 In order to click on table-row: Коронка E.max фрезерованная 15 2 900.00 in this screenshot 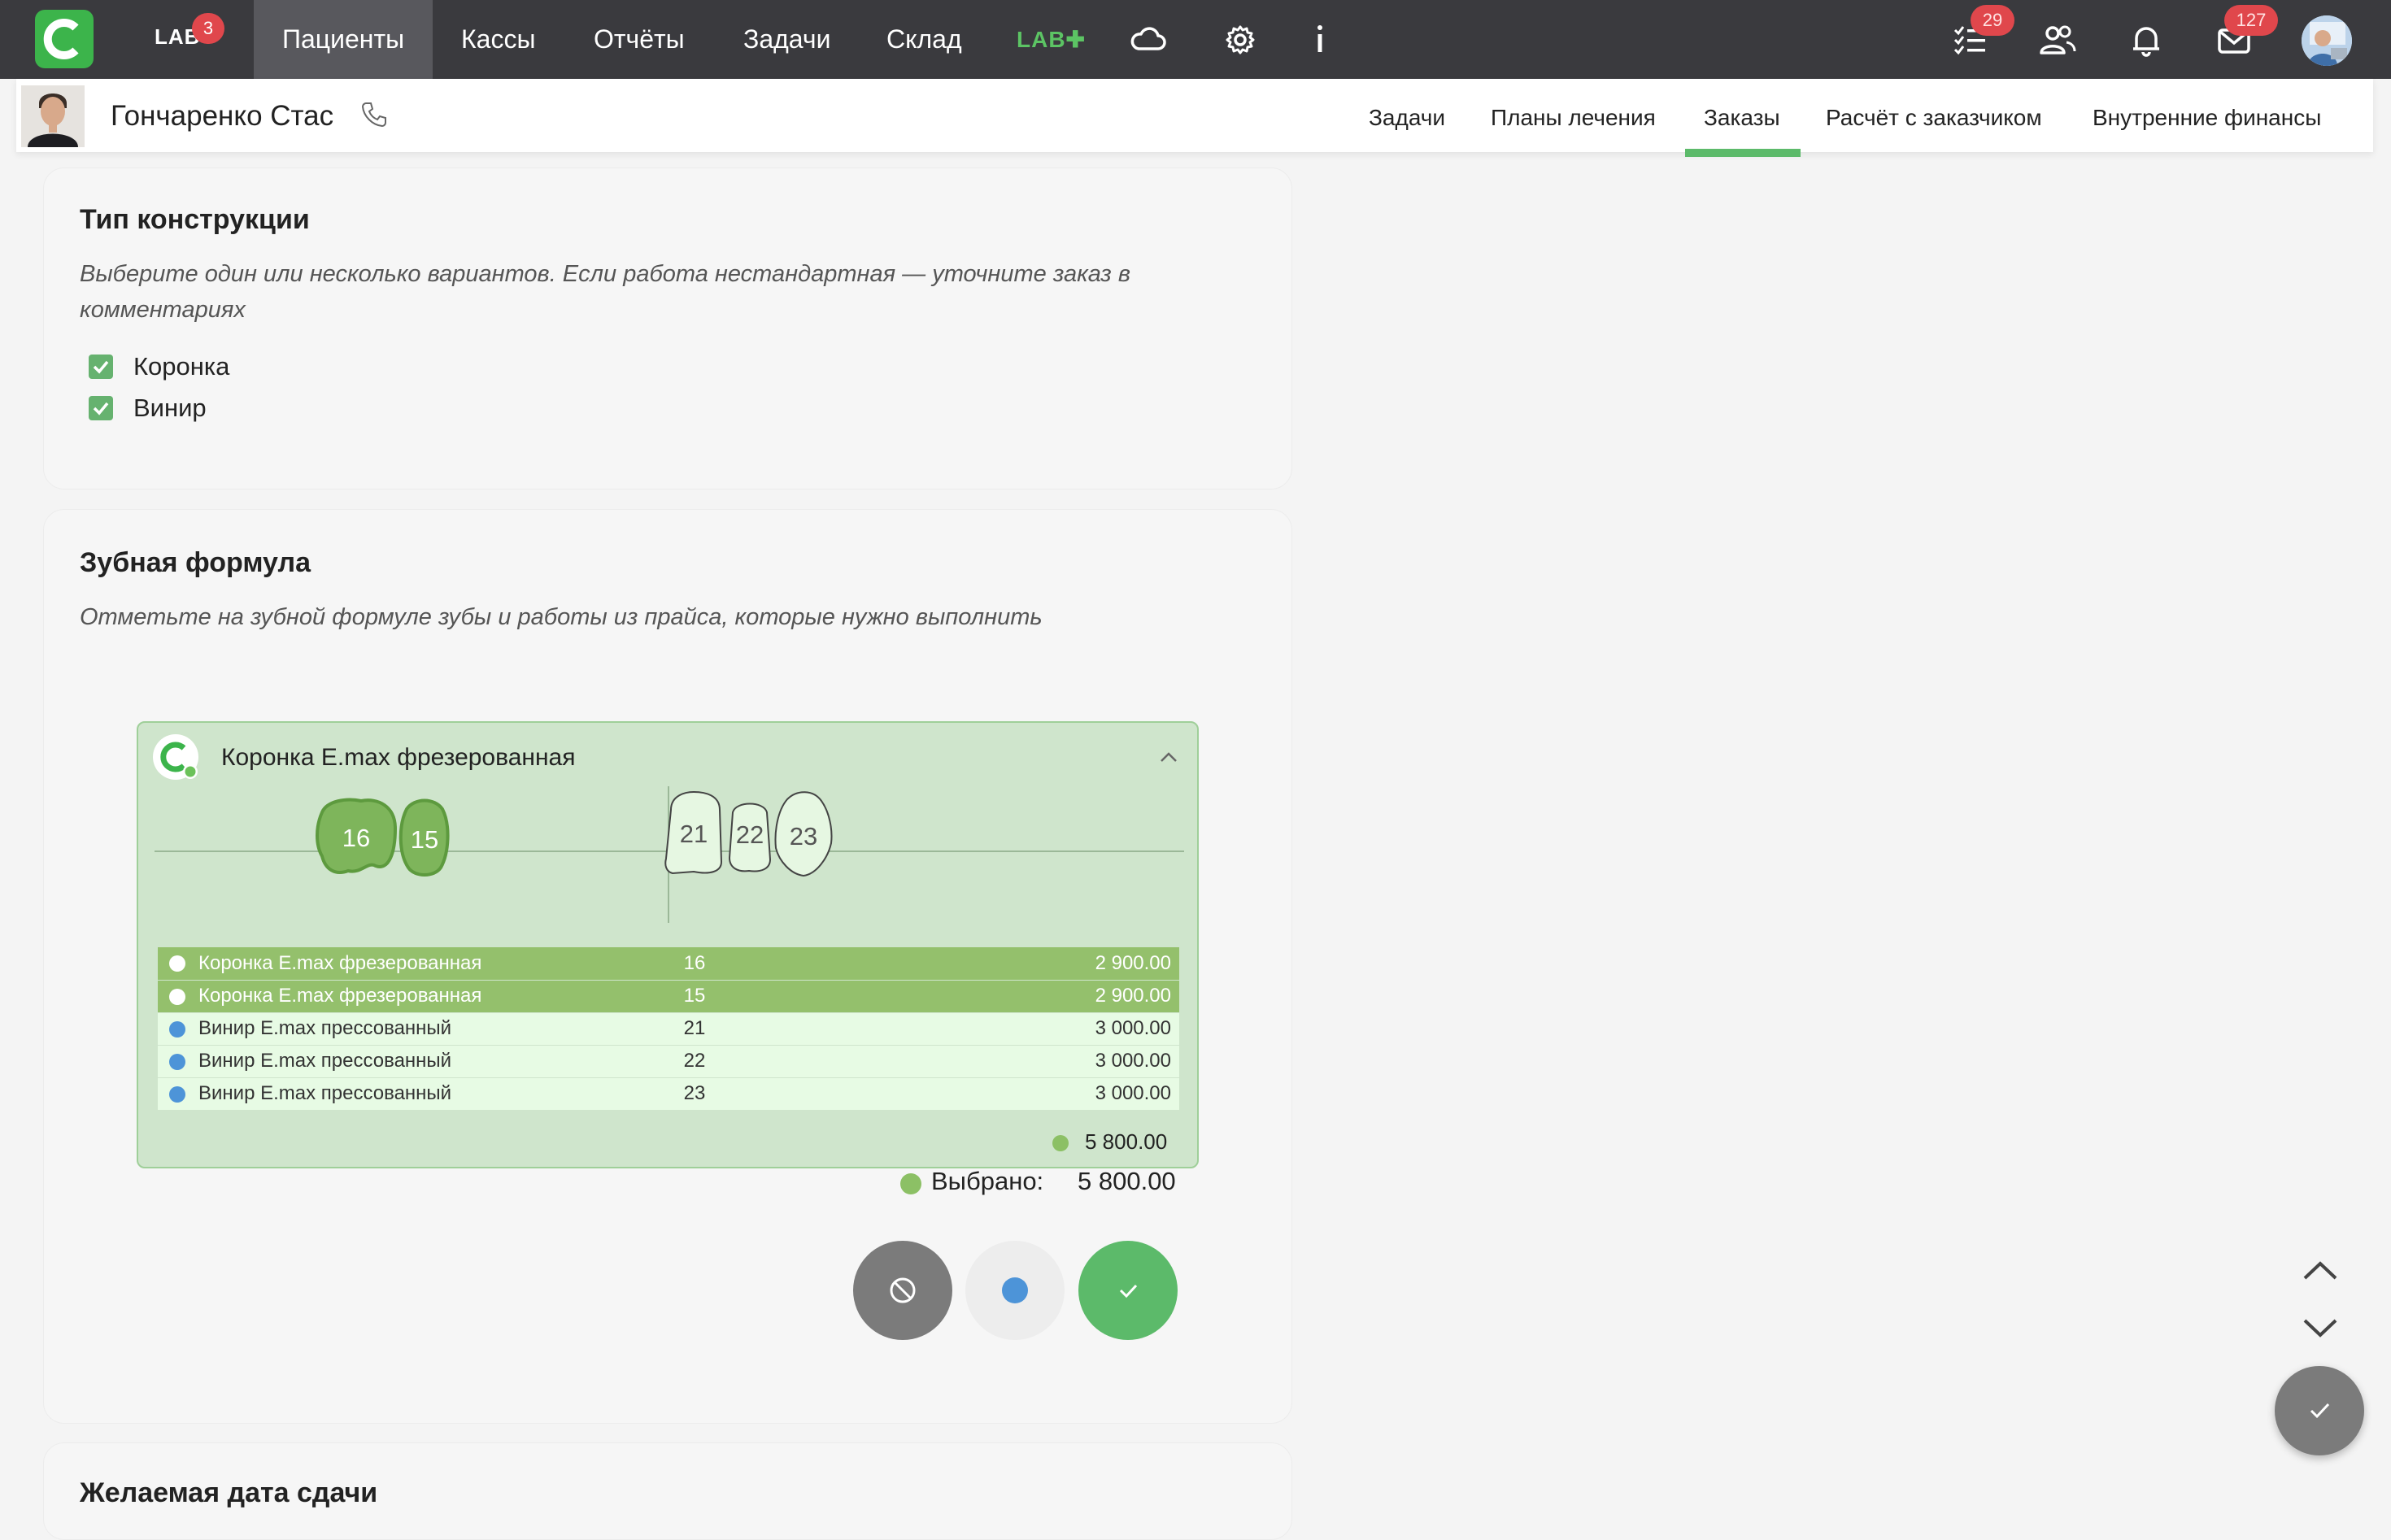, I will do `click(668, 996)`.